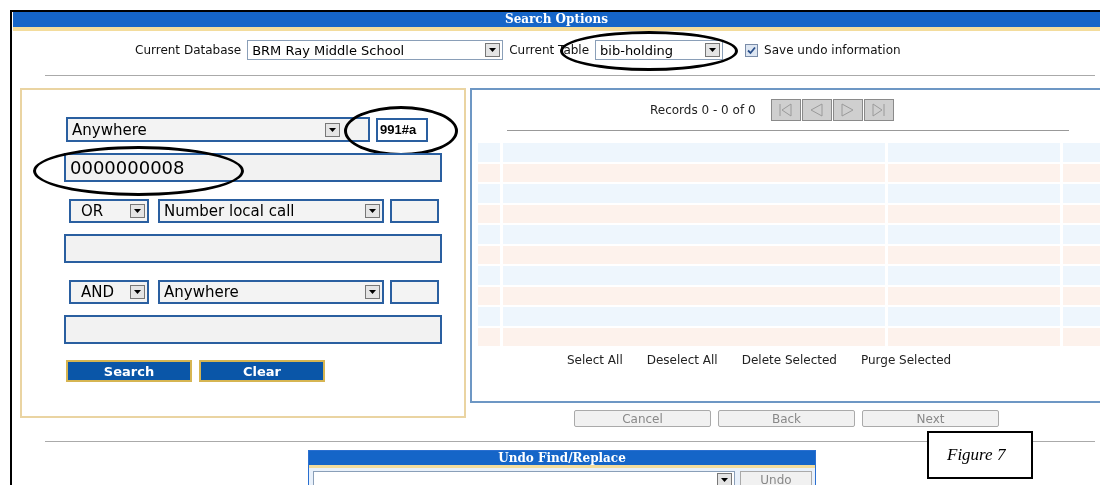 The width and height of the screenshot is (1100, 485). Describe the element at coordinates (595, 360) in the screenshot. I see `action-link: Select All` at that location.